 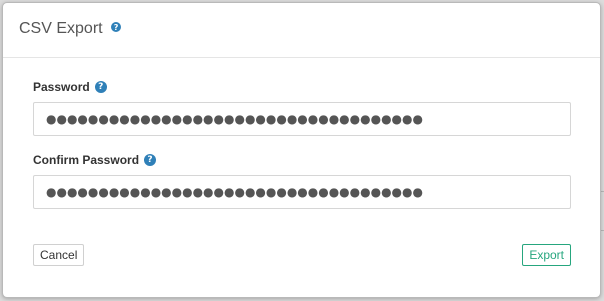 What do you see at coordinates (302, 192) in the screenshot?
I see `confirm-password-input` at bounding box center [302, 192].